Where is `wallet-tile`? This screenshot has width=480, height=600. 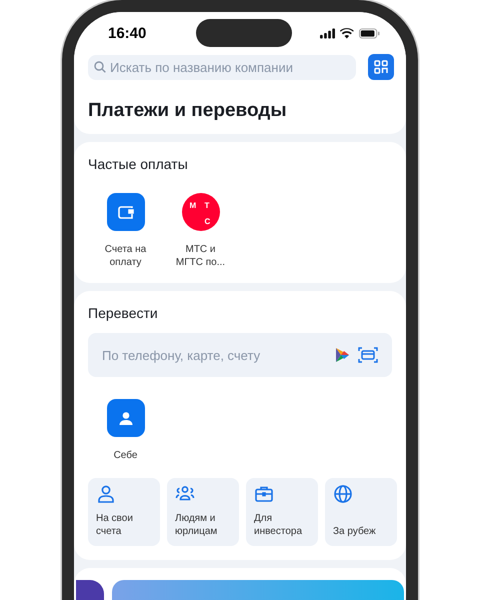
wallet-tile is located at coordinates (125, 212).